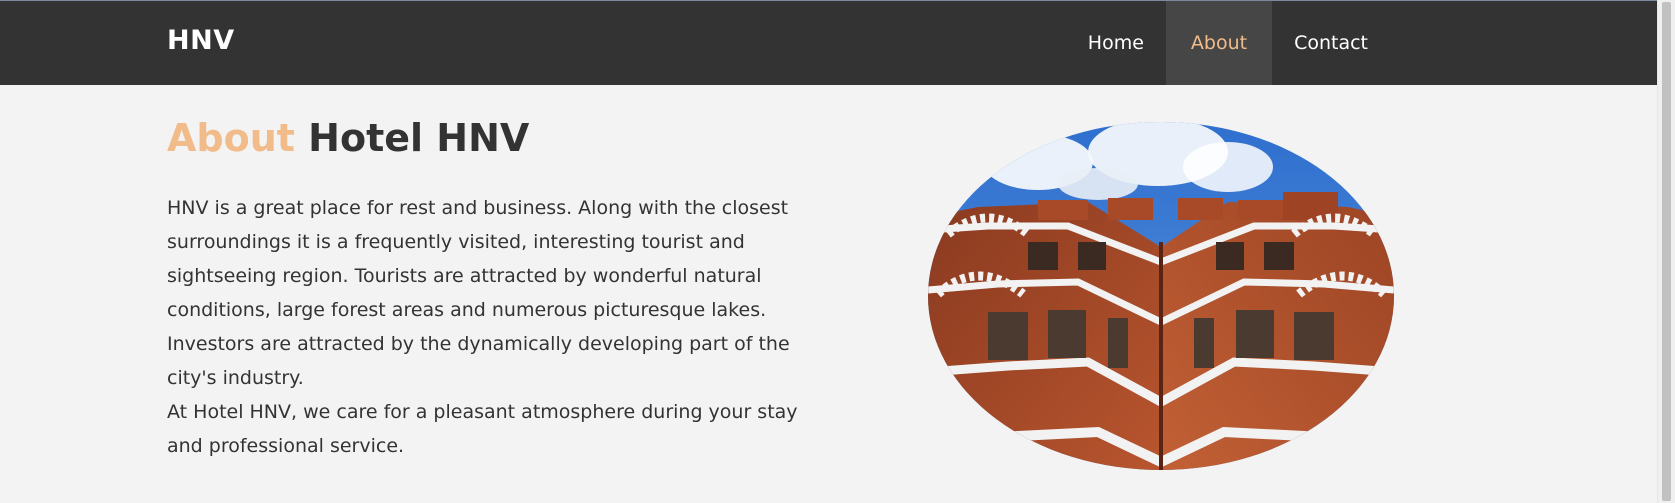 This screenshot has width=1675, height=503. What do you see at coordinates (1116, 43) in the screenshot?
I see `nav-home-link: Home` at bounding box center [1116, 43].